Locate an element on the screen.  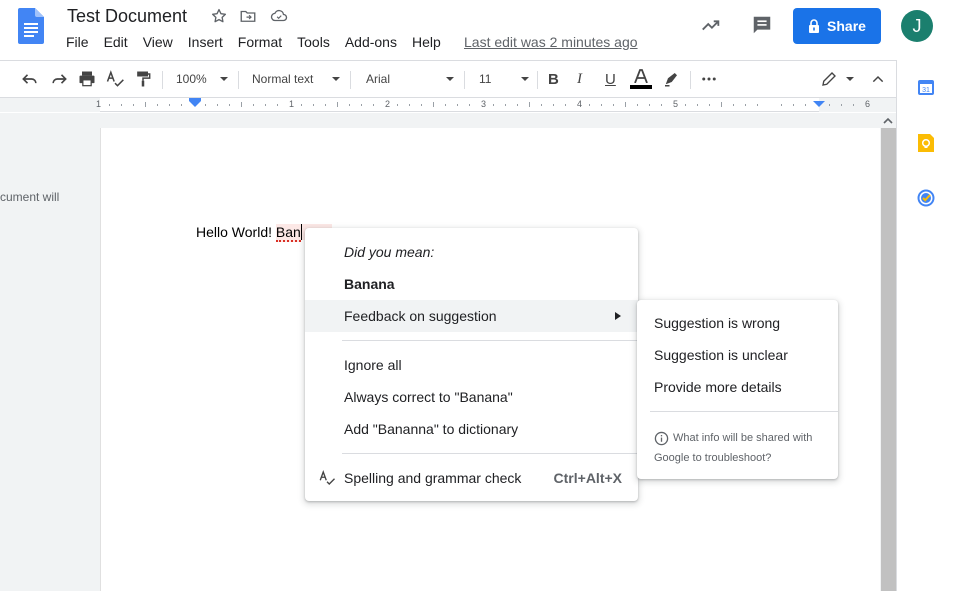
cloud-status-icon is located at coordinates (279, 16).